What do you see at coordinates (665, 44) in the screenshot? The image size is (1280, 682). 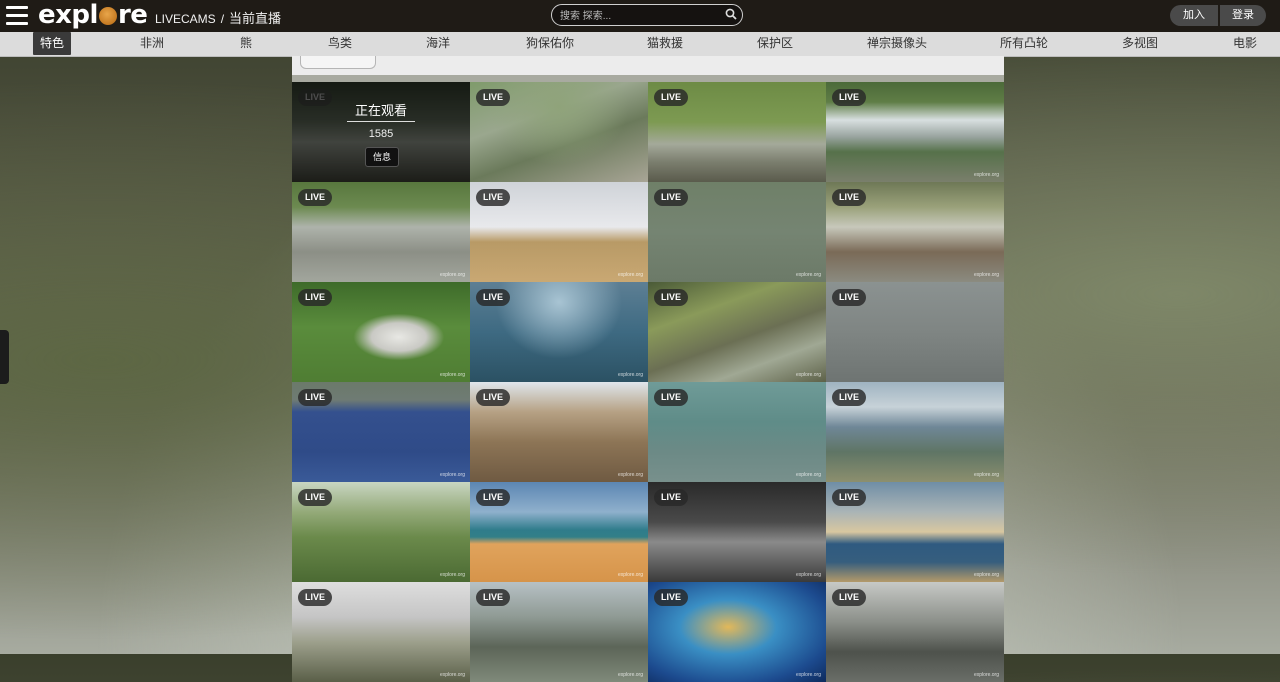 I see `category-tab: 猫救援` at bounding box center [665, 44].